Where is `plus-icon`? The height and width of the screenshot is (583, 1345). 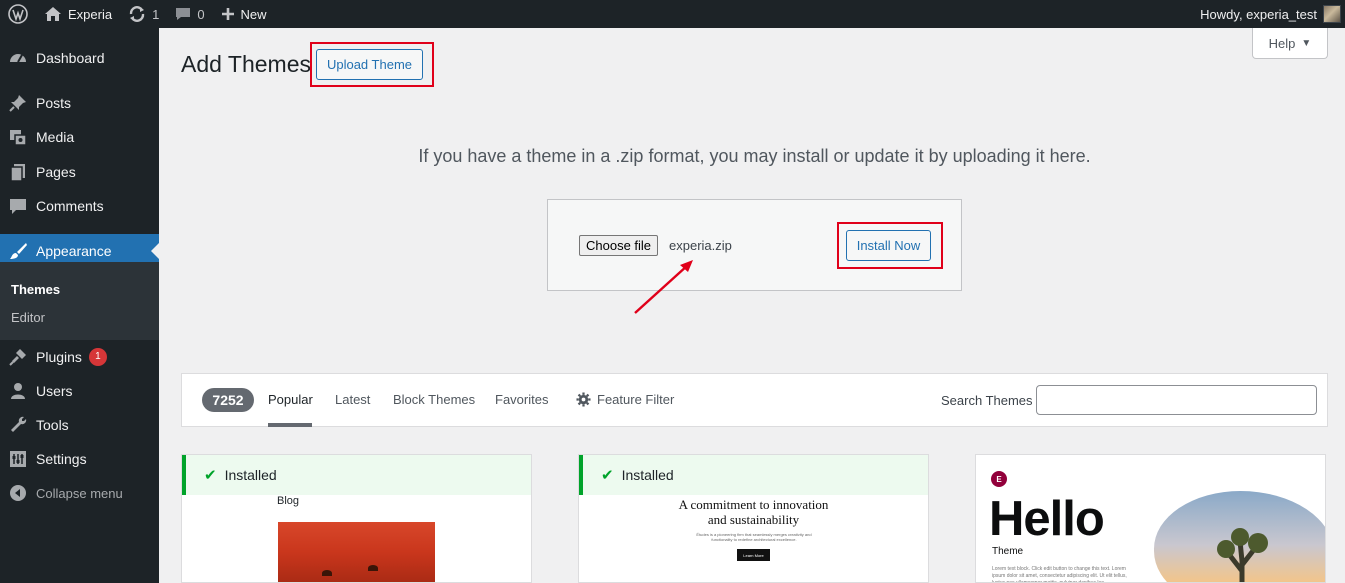
plus-icon is located at coordinates (227, 14).